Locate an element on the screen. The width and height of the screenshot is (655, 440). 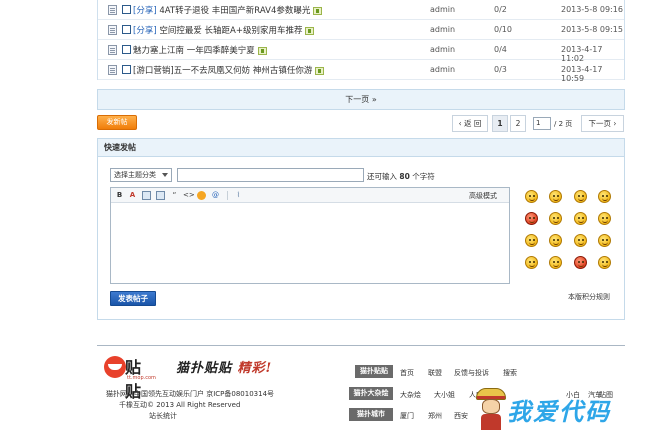
thread-date: 2013-5-8 09:15 is located at coordinates (592, 29).